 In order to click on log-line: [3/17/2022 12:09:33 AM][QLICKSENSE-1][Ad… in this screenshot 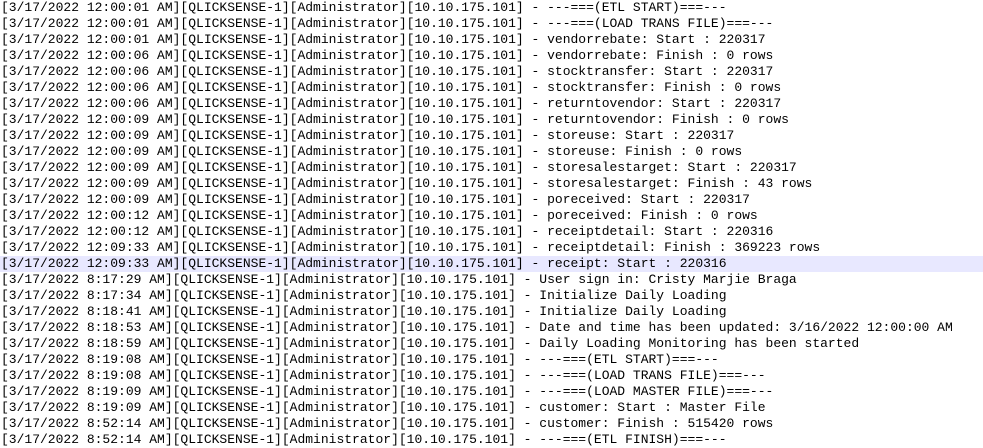, I will do `click(491, 248)`.